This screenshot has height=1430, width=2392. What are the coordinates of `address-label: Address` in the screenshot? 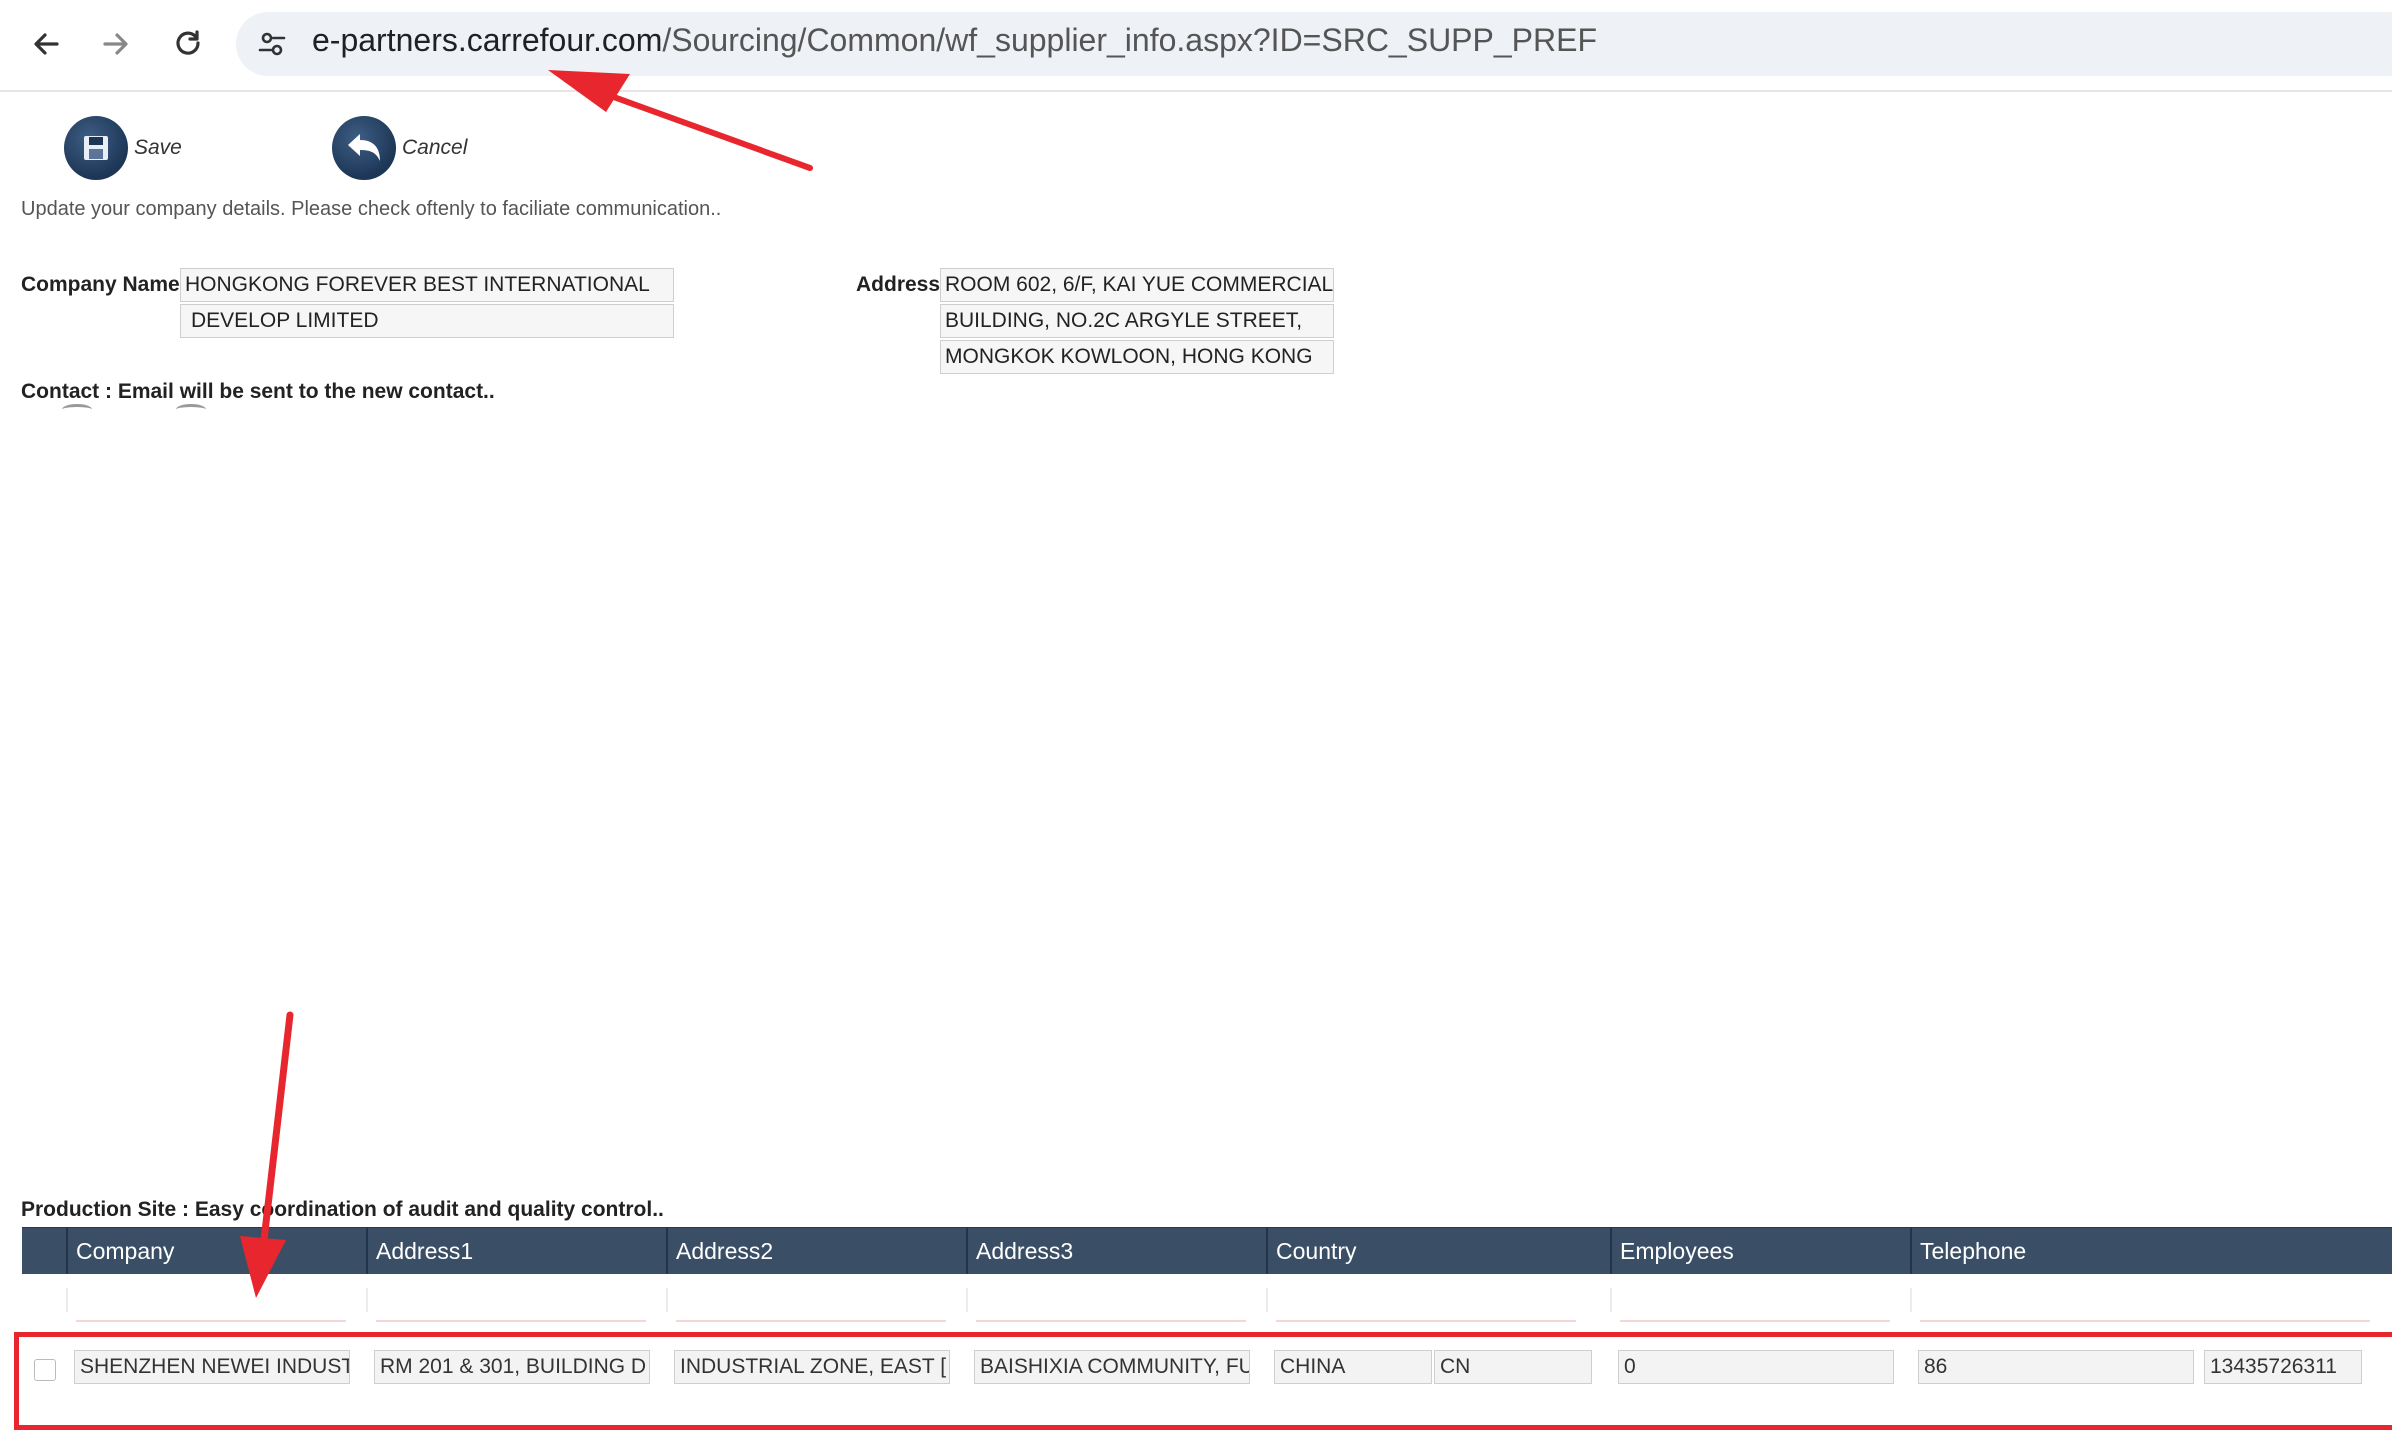 It's located at (898, 284).